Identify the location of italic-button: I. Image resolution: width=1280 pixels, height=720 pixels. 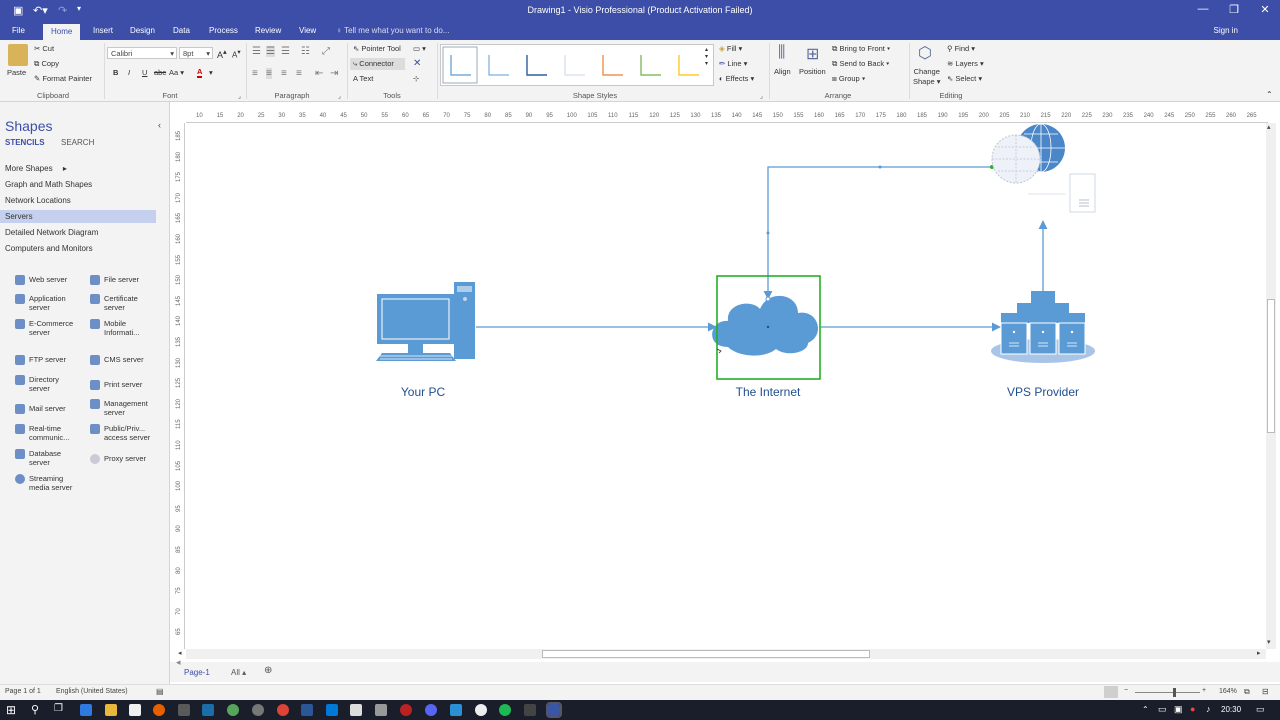
(129, 72).